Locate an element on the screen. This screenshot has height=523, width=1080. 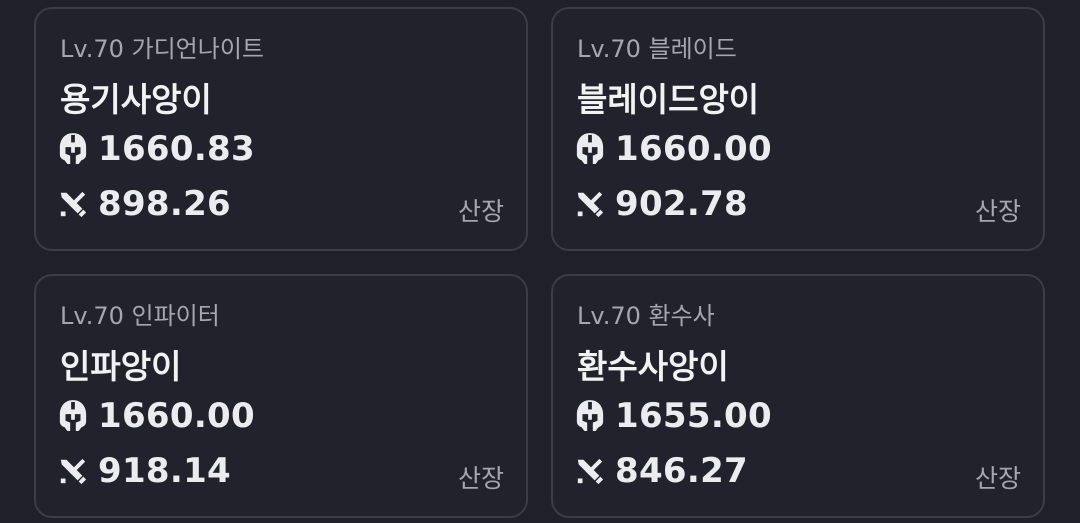
combat-power-value: 898.26 is located at coordinates (165, 204).